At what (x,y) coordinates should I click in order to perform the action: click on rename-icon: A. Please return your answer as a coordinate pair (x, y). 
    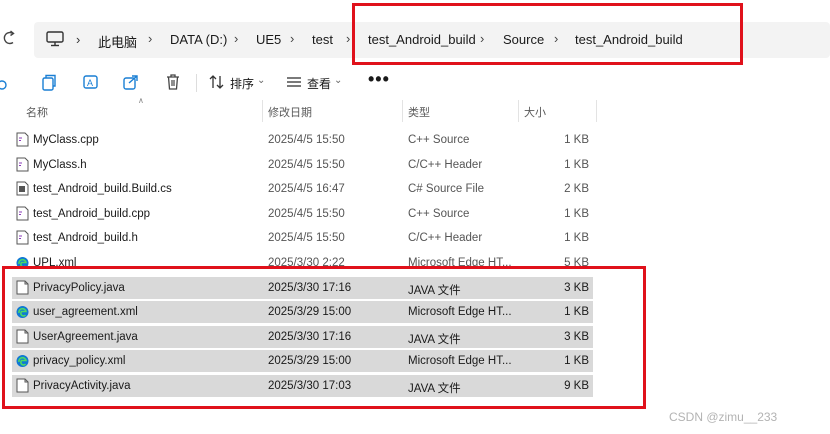
    Looking at the image, I should click on (91, 82).